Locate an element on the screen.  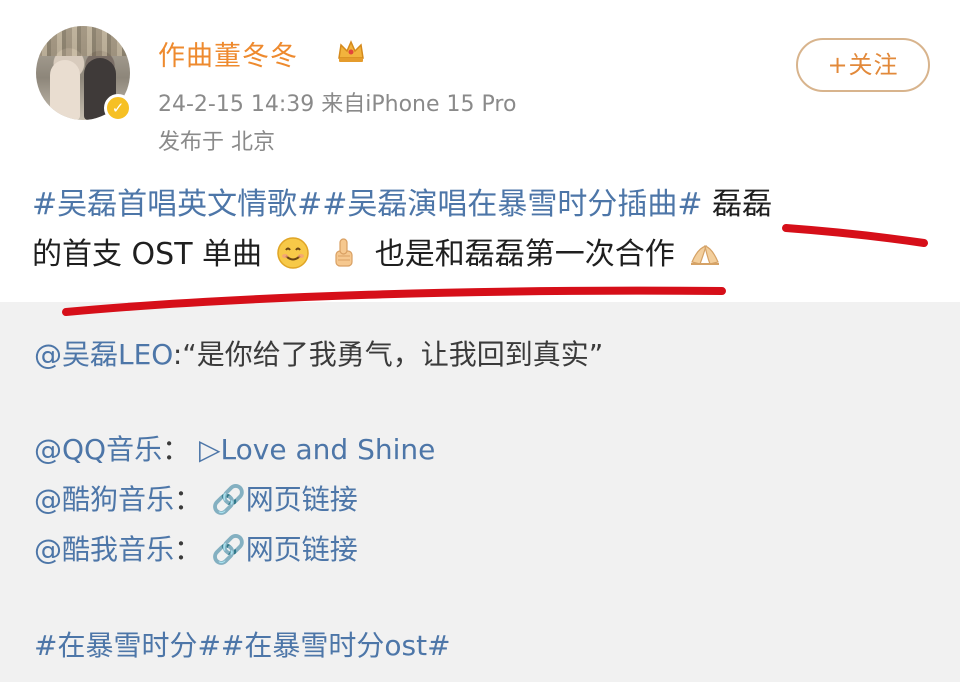
post-source: 来自iPhone 15 Pro is located at coordinates (419, 104).